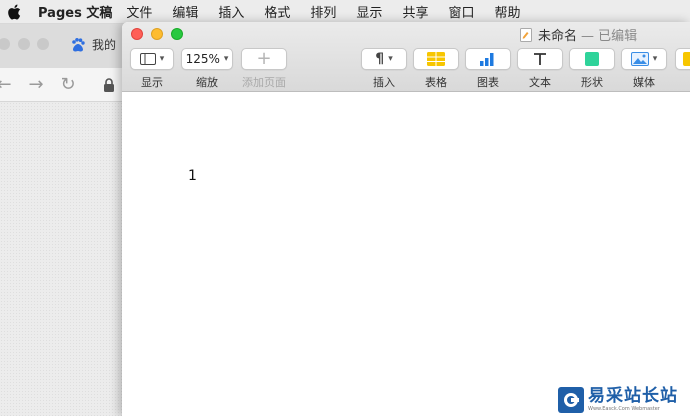 The height and width of the screenshot is (416, 690). I want to click on document-body-text: 1, so click(192, 176).